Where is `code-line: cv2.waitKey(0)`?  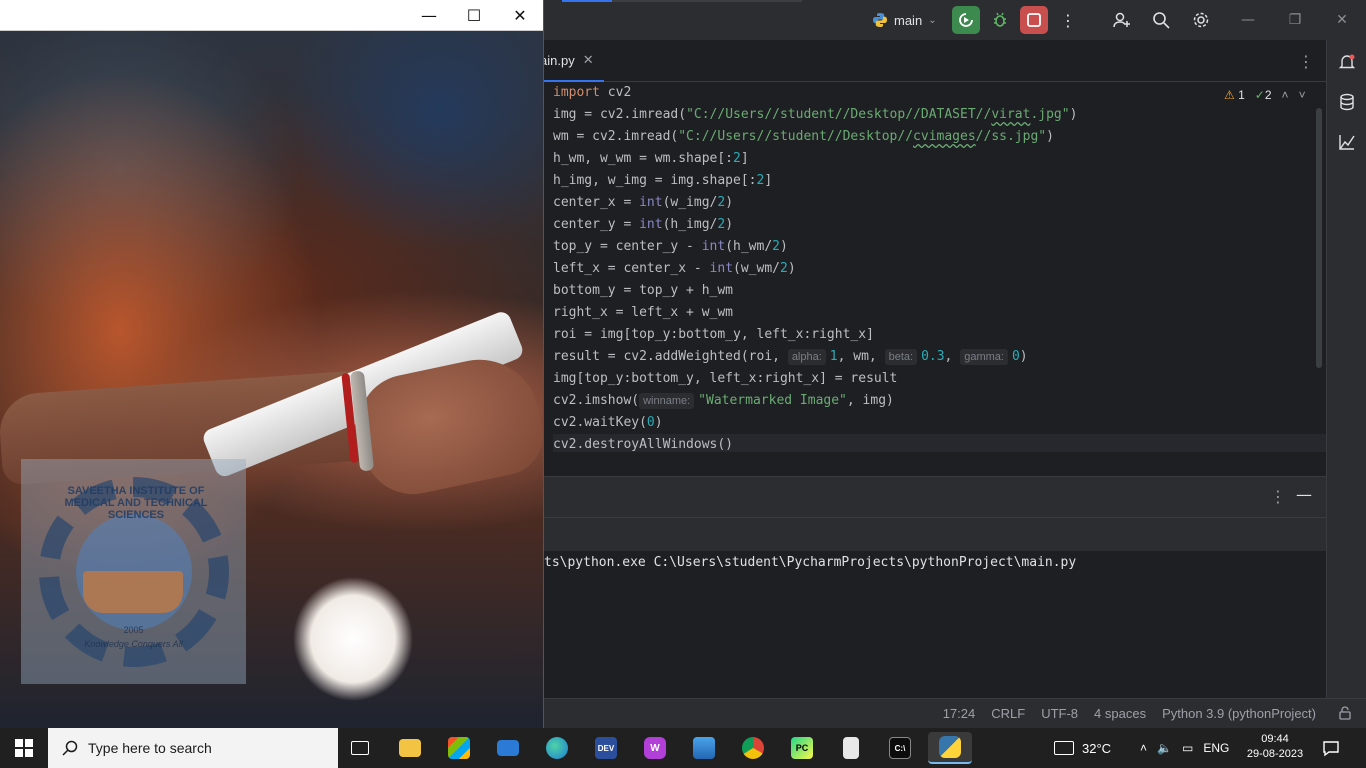 code-line: cv2.waitKey(0) is located at coordinates (608, 422).